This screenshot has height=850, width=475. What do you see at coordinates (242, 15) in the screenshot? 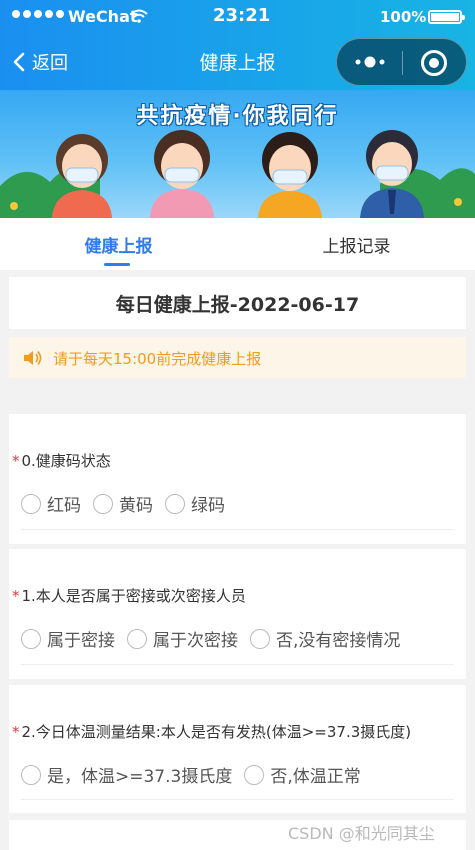
I see `status-time: 23:21` at bounding box center [242, 15].